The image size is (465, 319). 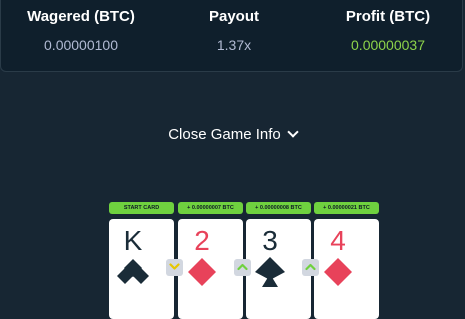 I want to click on card-rank: K, so click(x=133, y=240).